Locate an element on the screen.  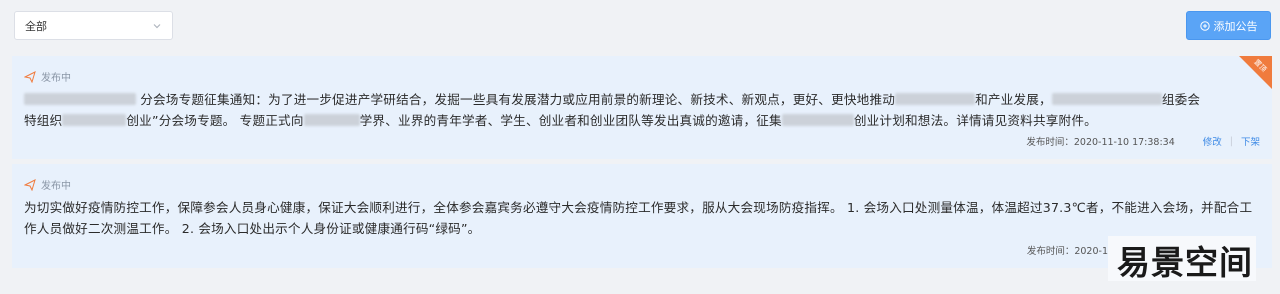
add-notice-button: 添加公告 is located at coordinates (1228, 25).